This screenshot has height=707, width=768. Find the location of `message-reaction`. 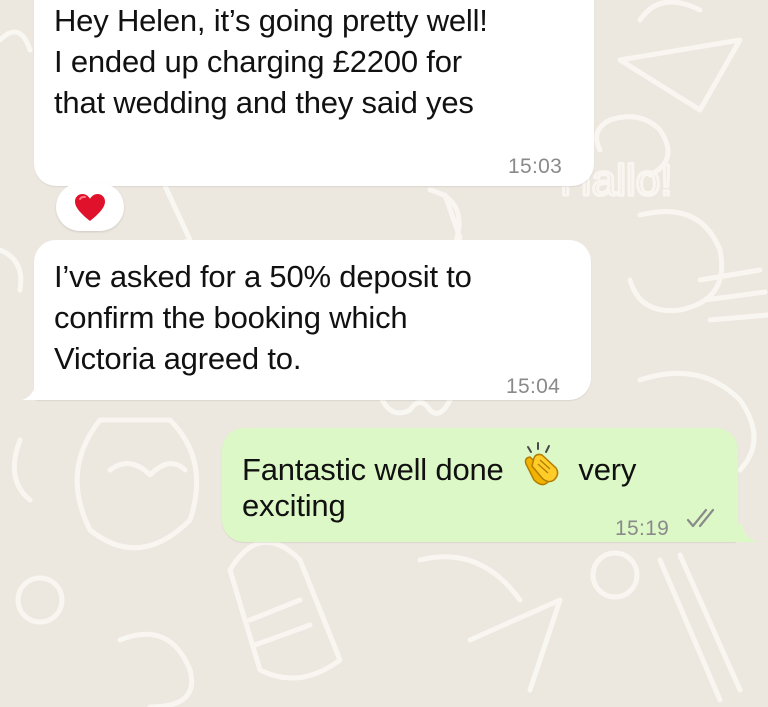

message-reaction is located at coordinates (90, 207).